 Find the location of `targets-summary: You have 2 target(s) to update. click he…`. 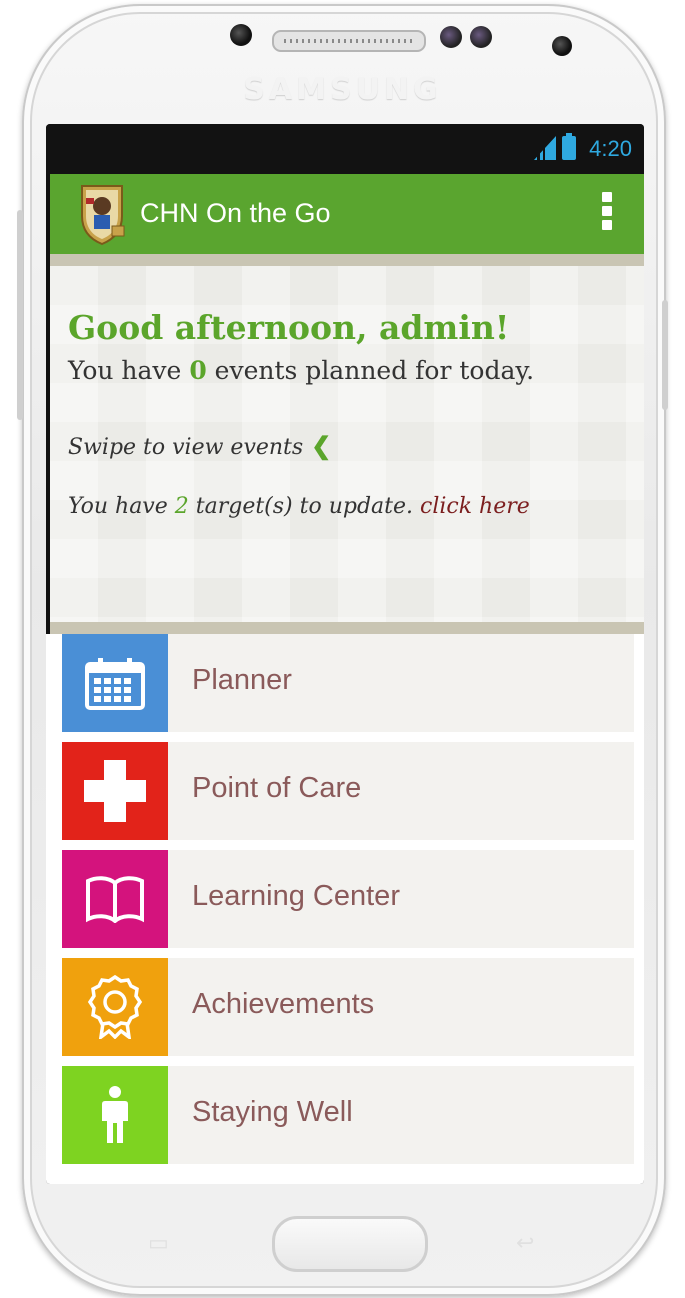

targets-summary: You have 2 target(s) to update. click he… is located at coordinates (299, 506).